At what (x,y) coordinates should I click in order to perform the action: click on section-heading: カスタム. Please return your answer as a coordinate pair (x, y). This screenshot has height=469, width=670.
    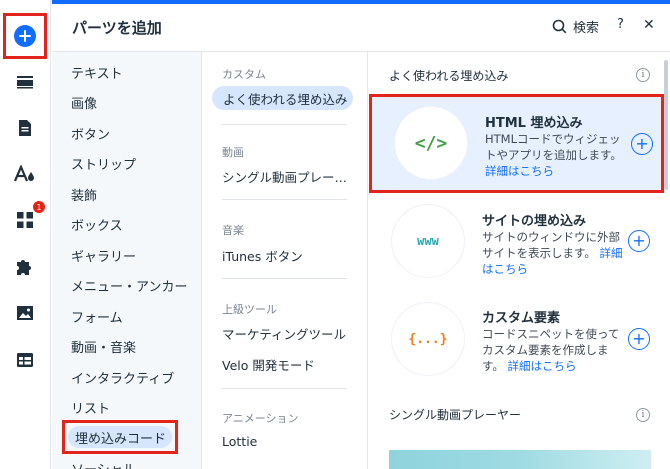
    Looking at the image, I should click on (244, 74).